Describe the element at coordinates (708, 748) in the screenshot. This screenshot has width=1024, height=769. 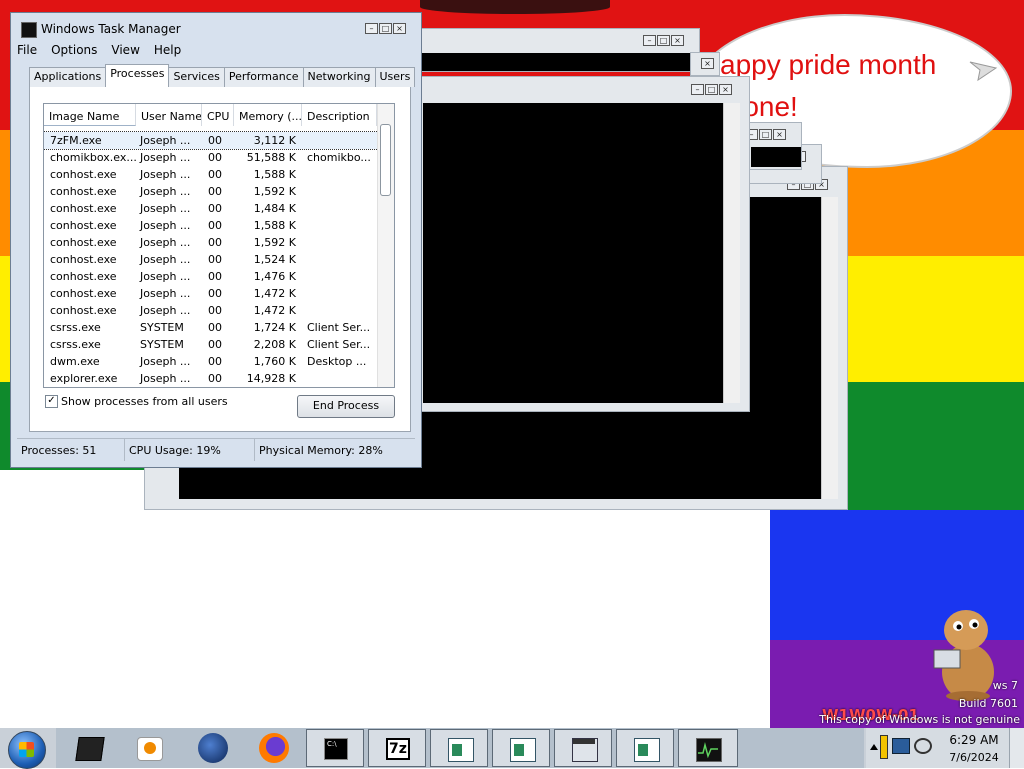
I see `taskbar-resource-monitor` at that location.